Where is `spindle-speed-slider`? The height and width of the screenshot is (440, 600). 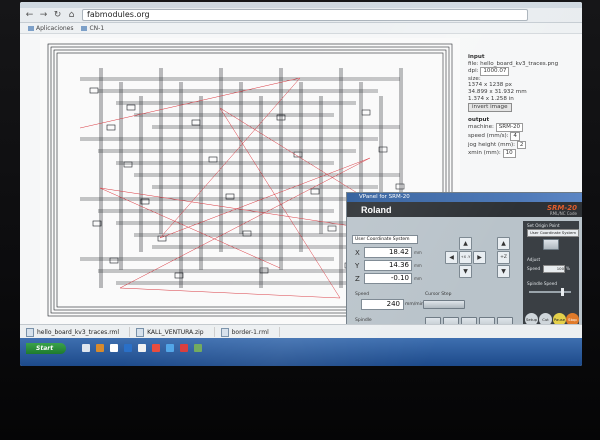 spindle-speed-slider is located at coordinates (550, 292).